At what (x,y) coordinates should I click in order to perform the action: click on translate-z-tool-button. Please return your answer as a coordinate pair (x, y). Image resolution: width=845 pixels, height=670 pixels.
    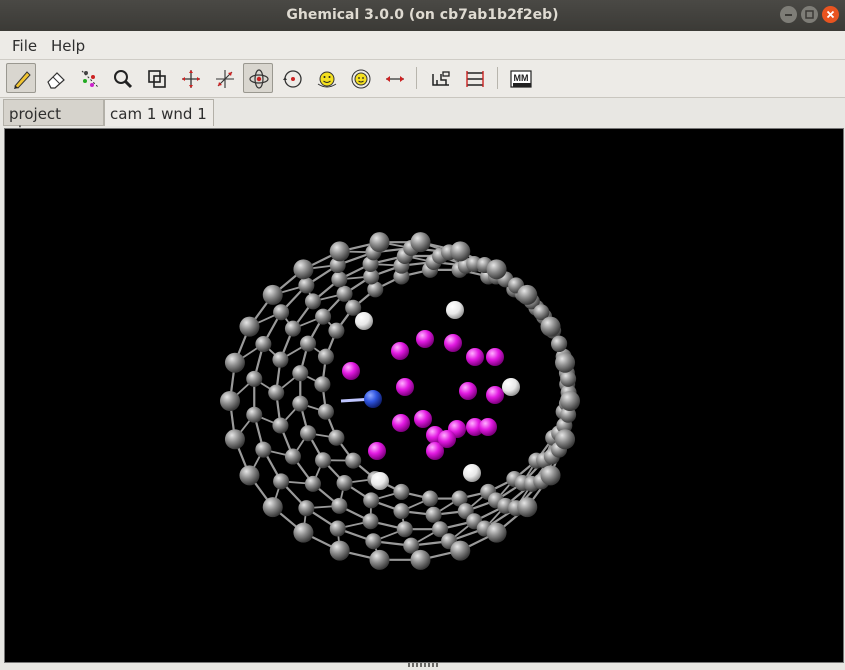
    Looking at the image, I should click on (224, 78).